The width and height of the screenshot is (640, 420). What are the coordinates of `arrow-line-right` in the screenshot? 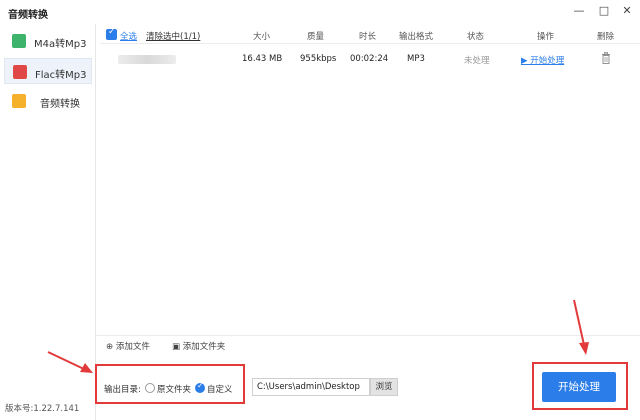 It's located at (579, 322).